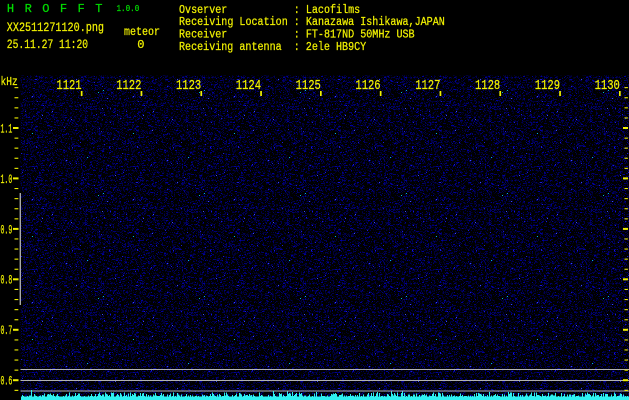 This screenshot has height=400, width=629. Describe the element at coordinates (269, 10) in the screenshot. I see `svg-text: Ovserver : Lacofilms` at that location.